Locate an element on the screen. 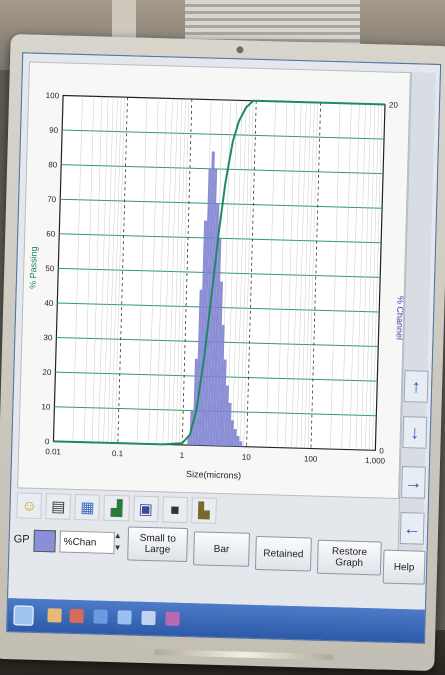 The width and height of the screenshot is (445, 675). retained-label: Retained is located at coordinates (283, 553).